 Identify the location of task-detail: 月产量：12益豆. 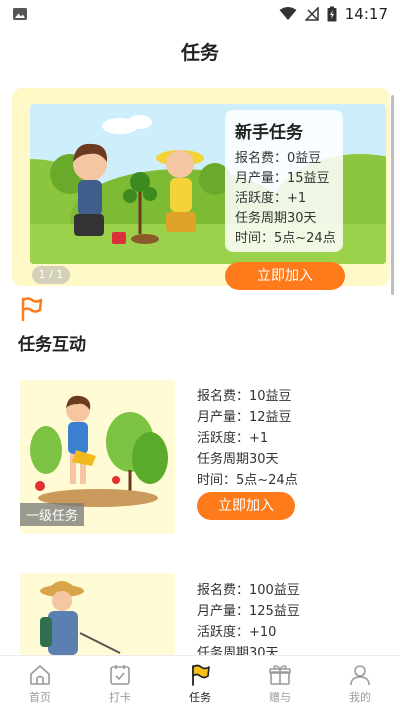
(244, 417).